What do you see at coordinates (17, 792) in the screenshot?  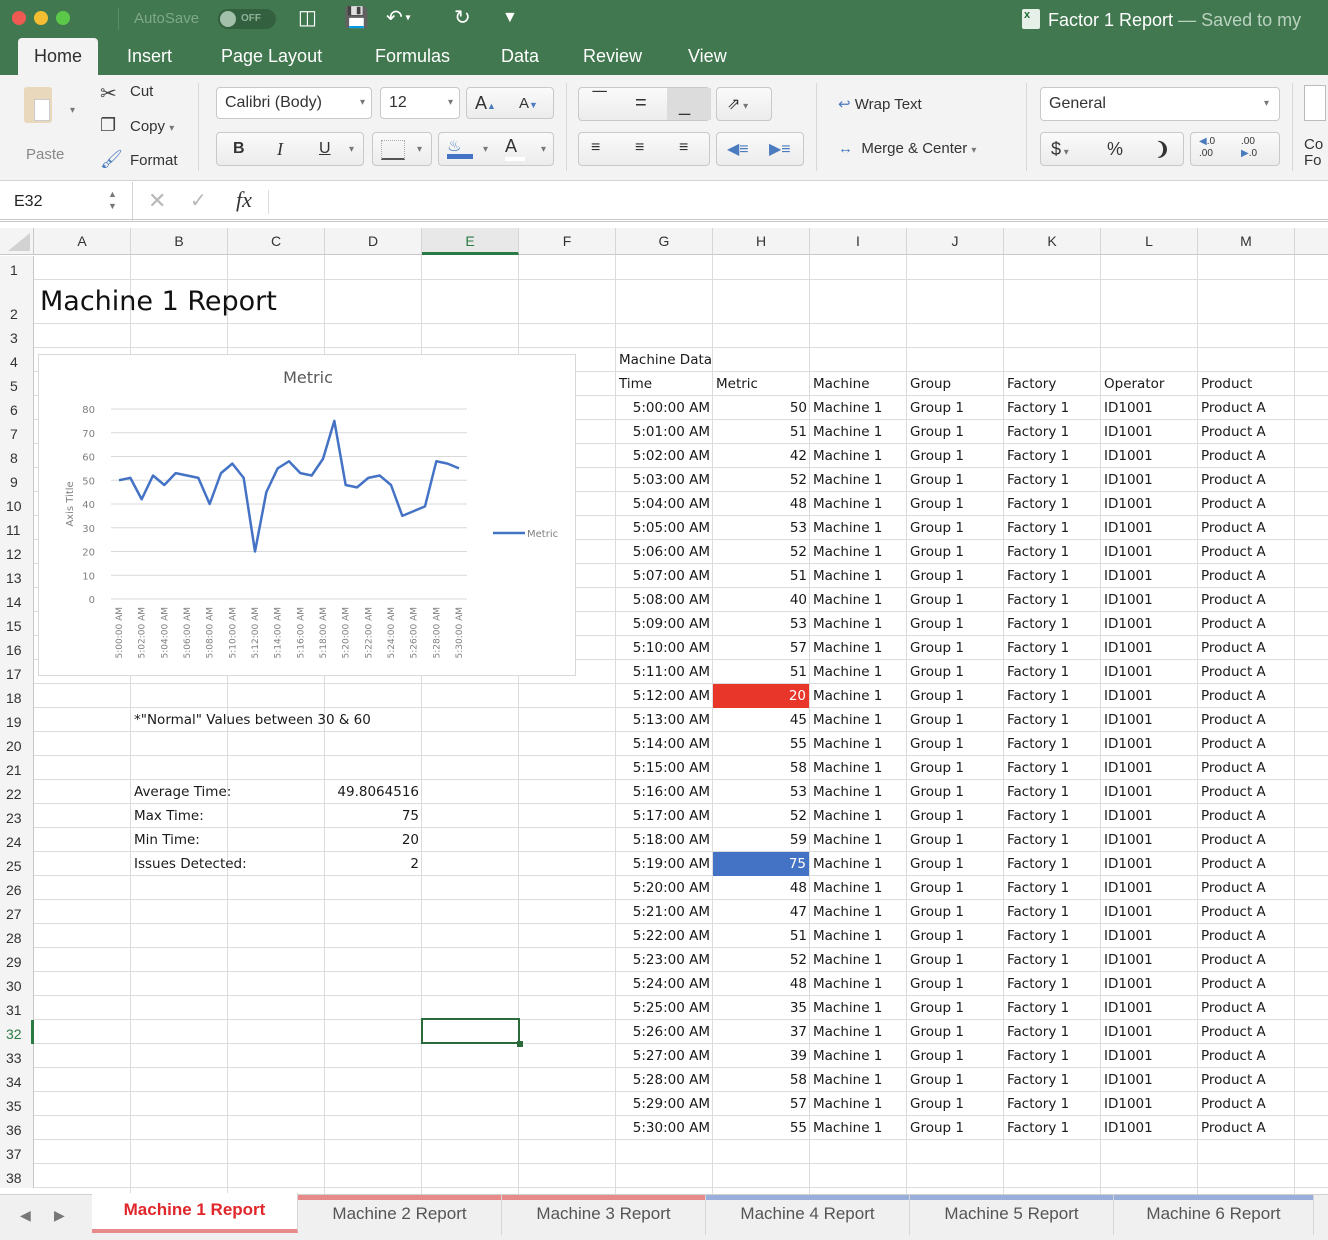 I see `row-header-22: 22` at bounding box center [17, 792].